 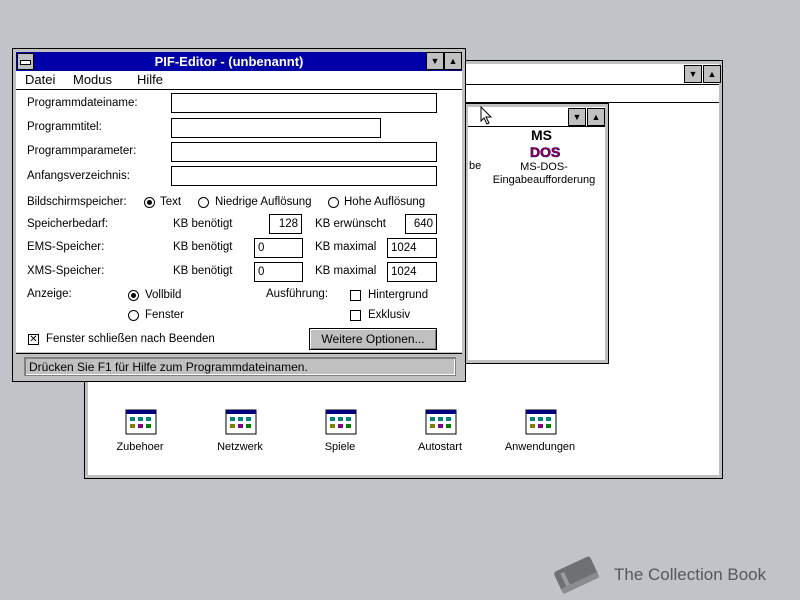 I want to click on group-icon-label: Spiele, so click(x=340, y=447).